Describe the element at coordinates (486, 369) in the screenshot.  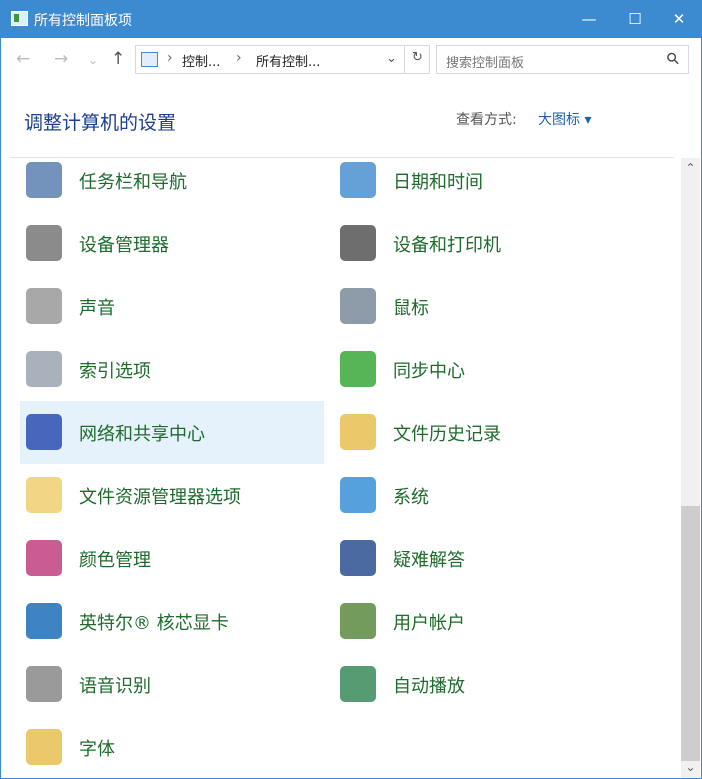
I see `control-panel-item: 同步中心` at that location.